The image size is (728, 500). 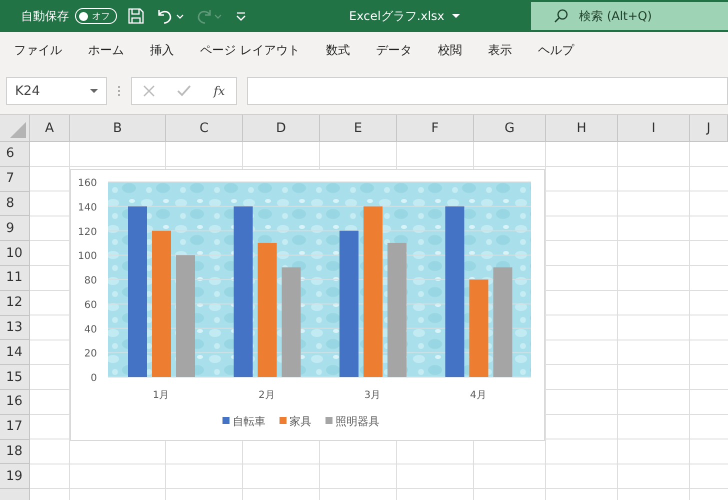 What do you see at coordinates (435, 128) in the screenshot?
I see `column-header: F` at bounding box center [435, 128].